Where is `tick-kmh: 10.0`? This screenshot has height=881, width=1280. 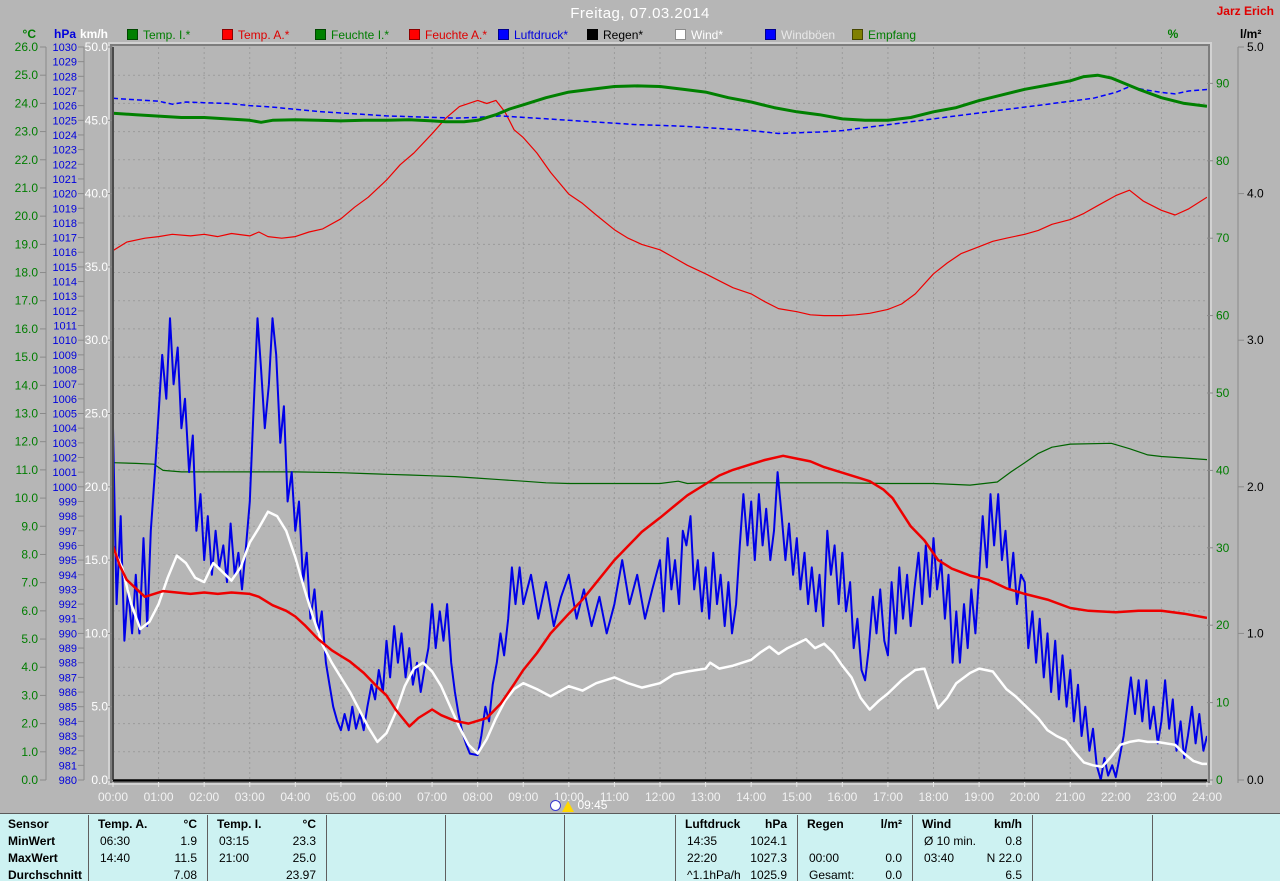 tick-kmh: 10.0 is located at coordinates (97, 633).